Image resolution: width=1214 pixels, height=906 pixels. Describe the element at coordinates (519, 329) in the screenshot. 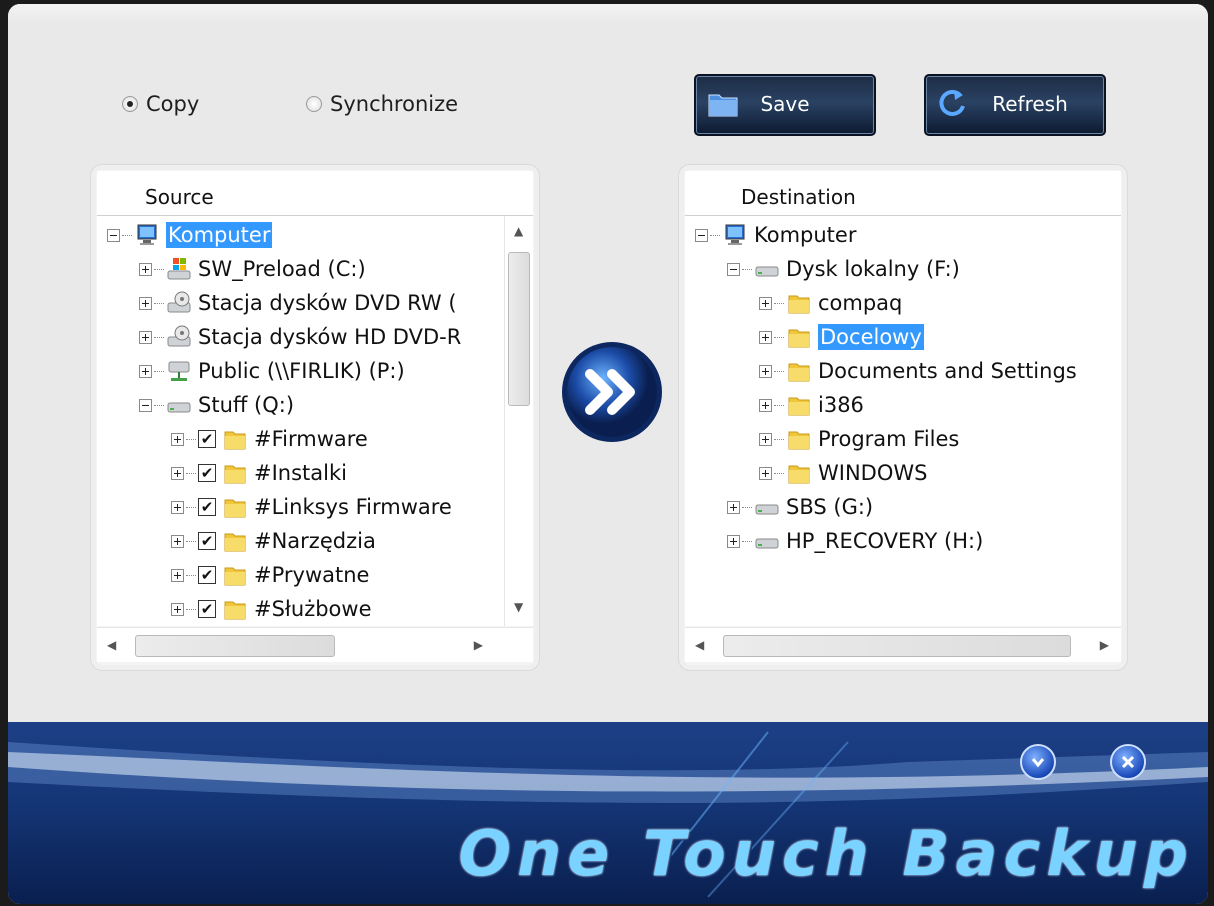

I see `source-v-thumb` at that location.